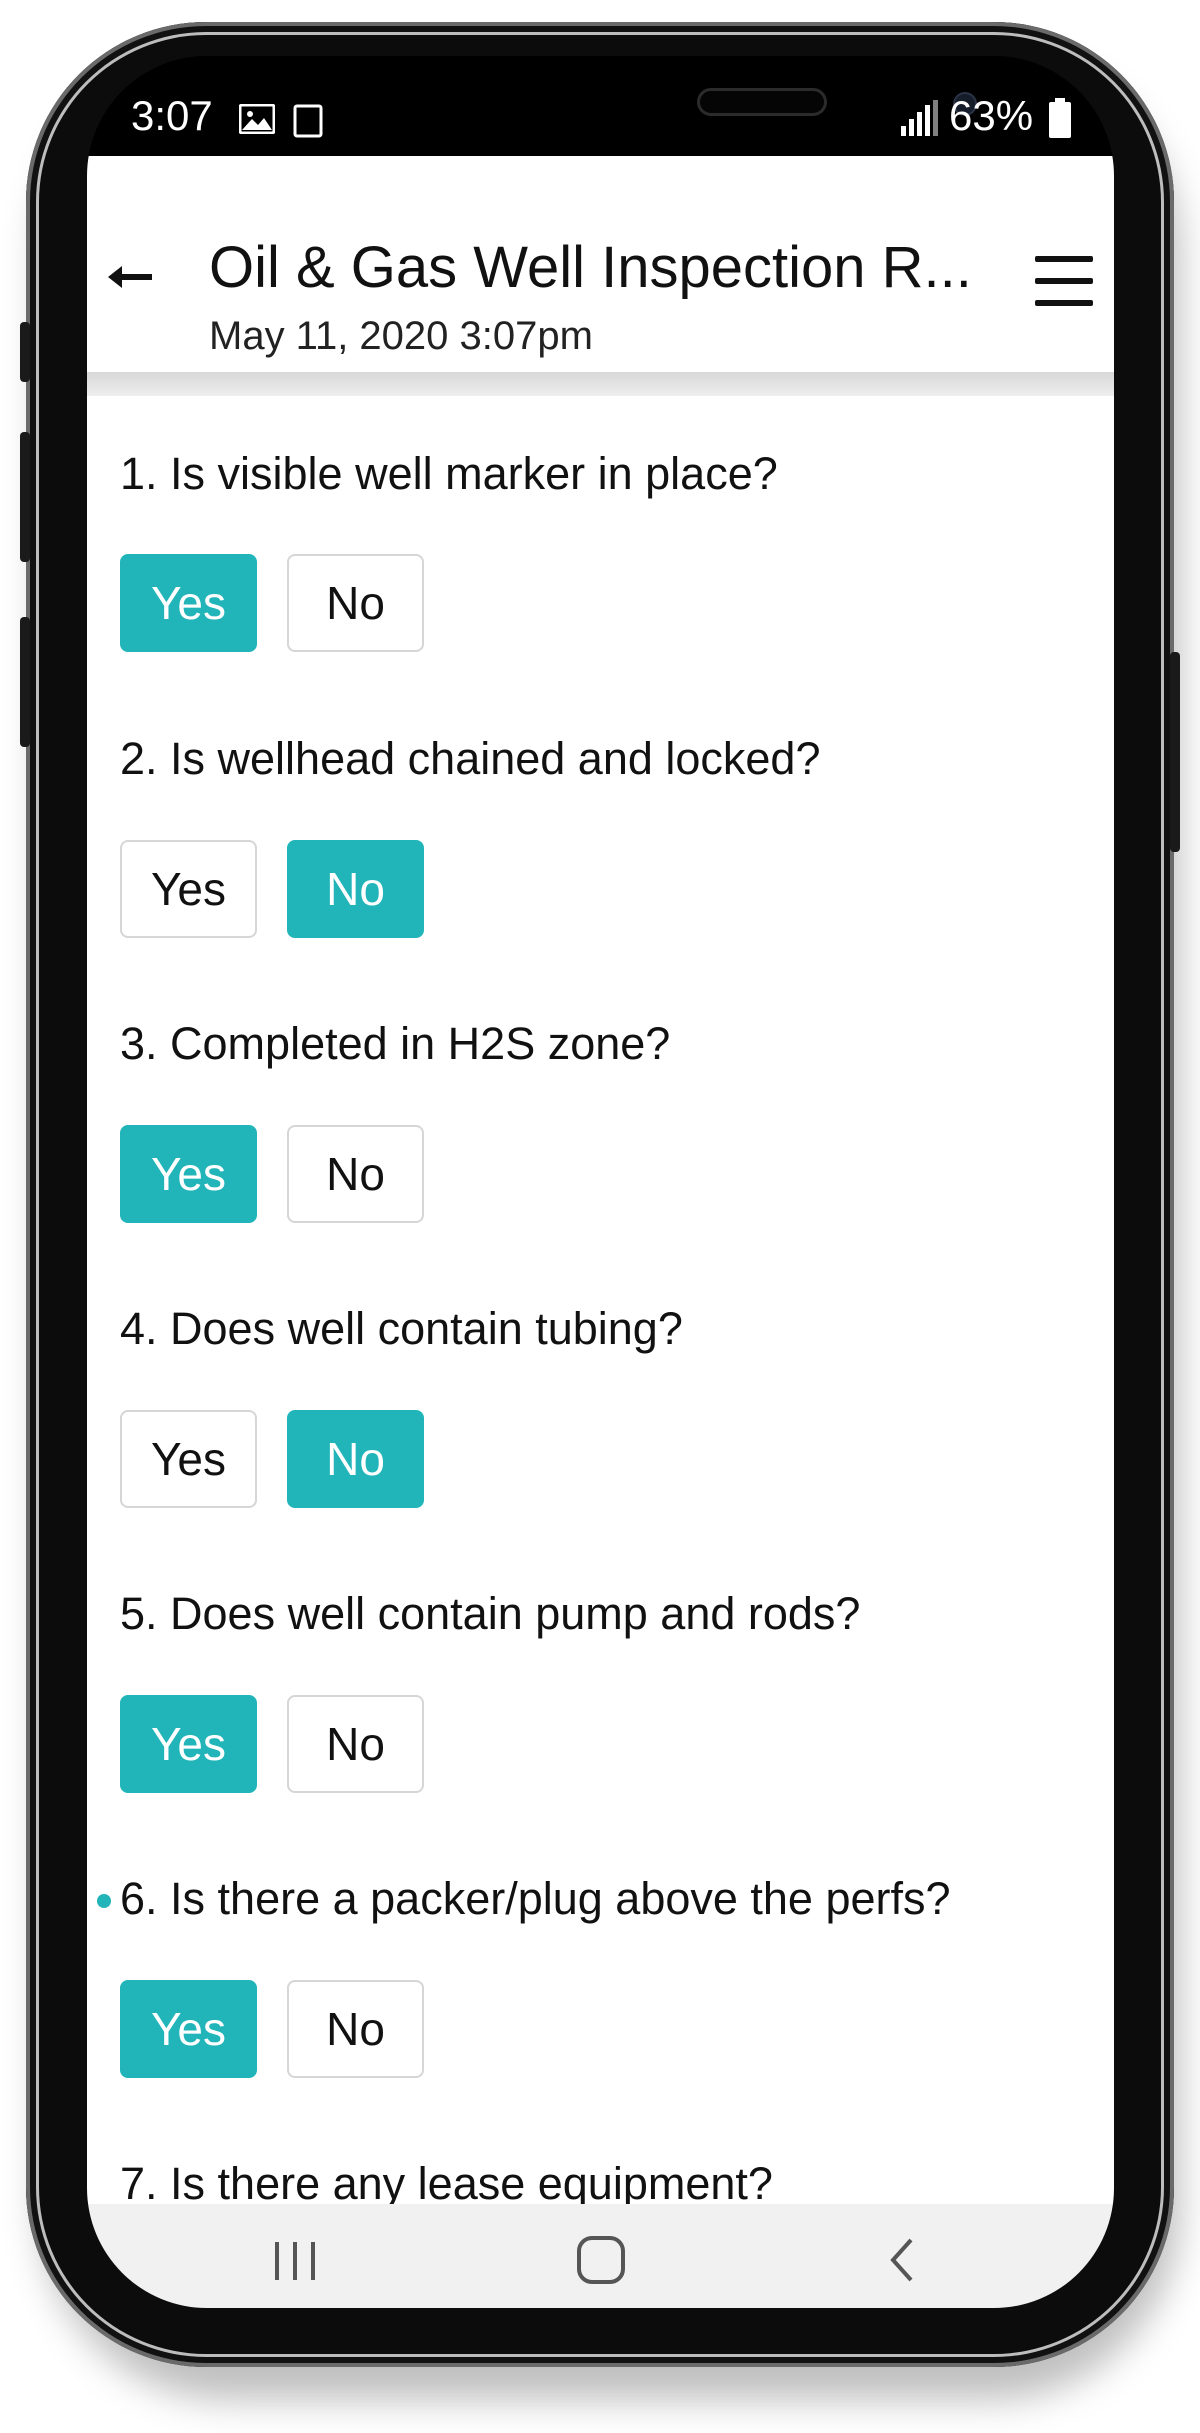 The height and width of the screenshot is (2433, 1200). I want to click on question-5-no-button: No, so click(355, 1744).